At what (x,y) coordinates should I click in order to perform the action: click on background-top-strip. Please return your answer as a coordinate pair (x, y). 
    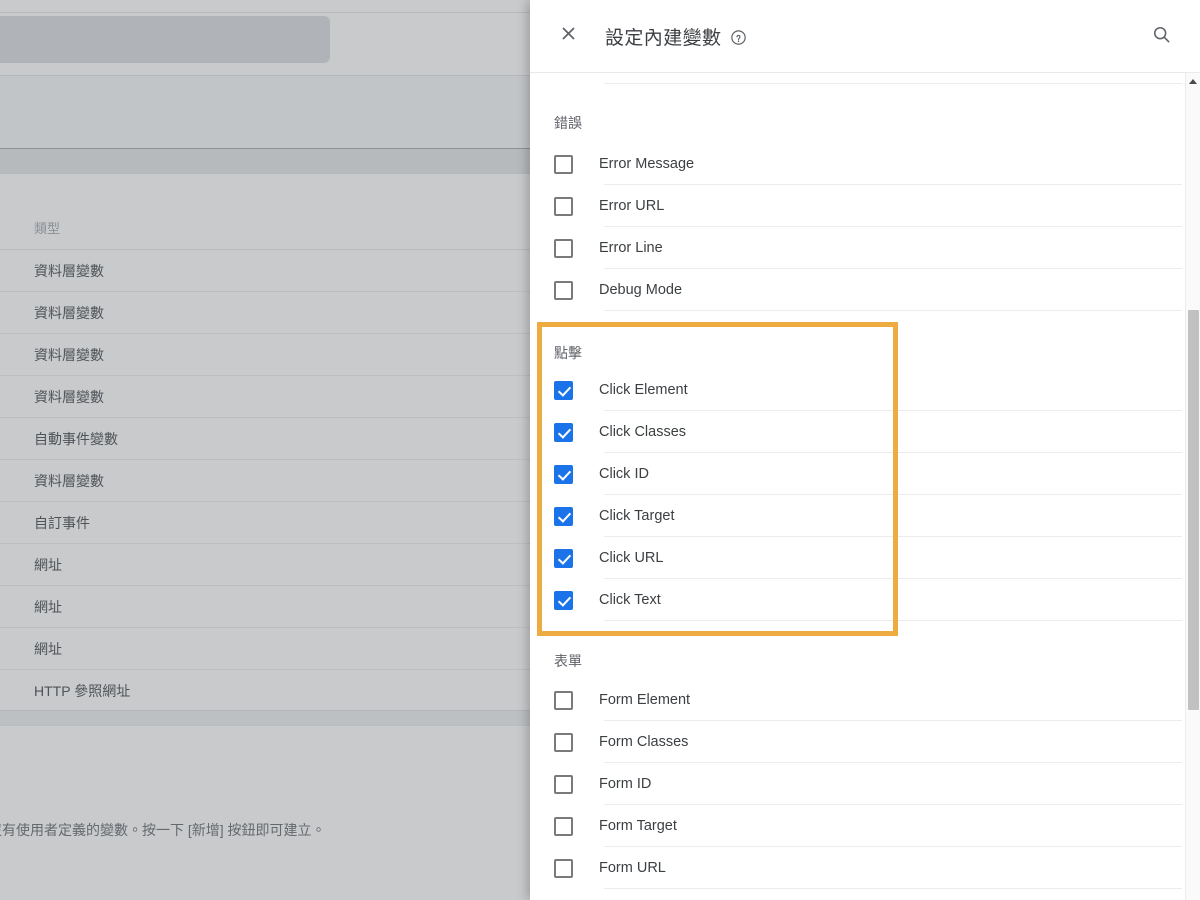
    Looking at the image, I should click on (270, 6).